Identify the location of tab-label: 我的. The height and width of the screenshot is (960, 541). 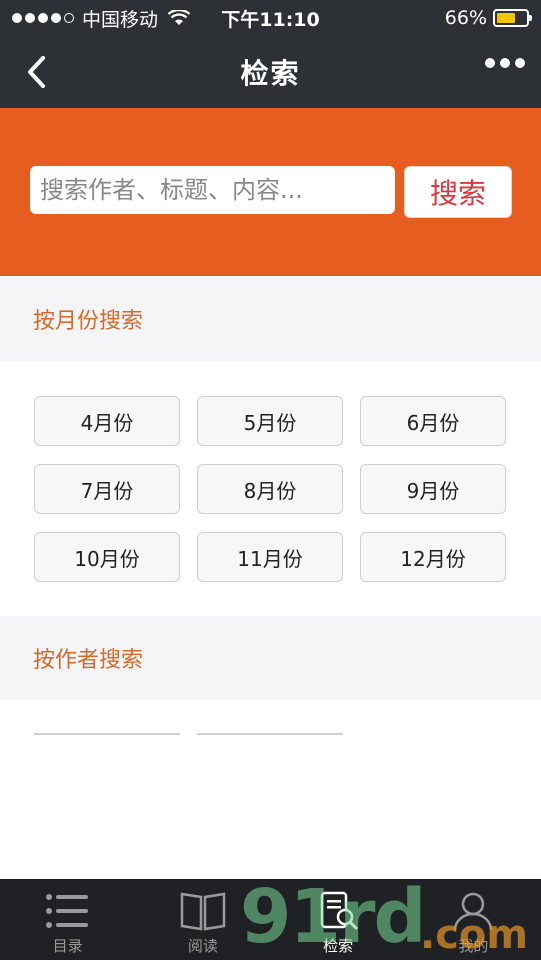
(473, 946).